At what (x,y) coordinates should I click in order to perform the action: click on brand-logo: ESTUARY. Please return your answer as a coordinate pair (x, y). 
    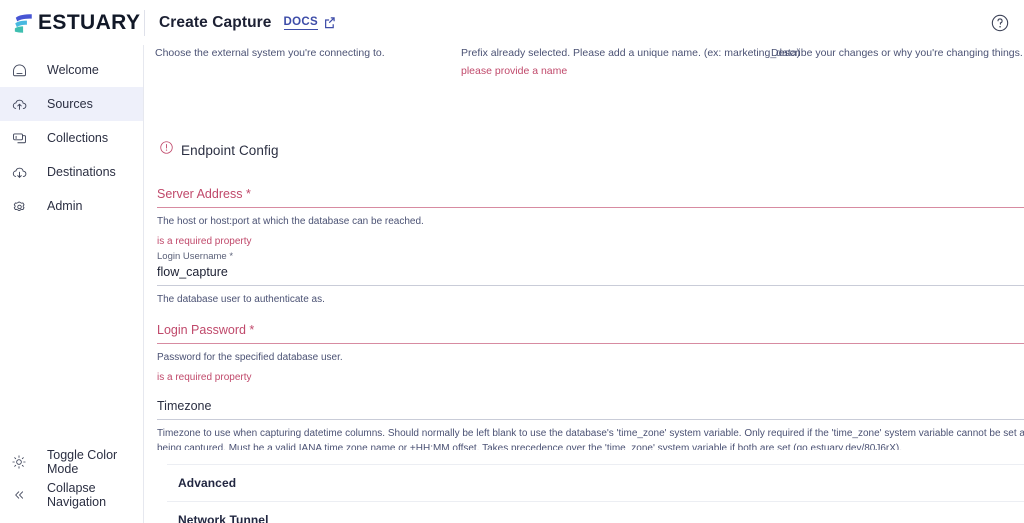
    Looking at the image, I should click on (72, 22).